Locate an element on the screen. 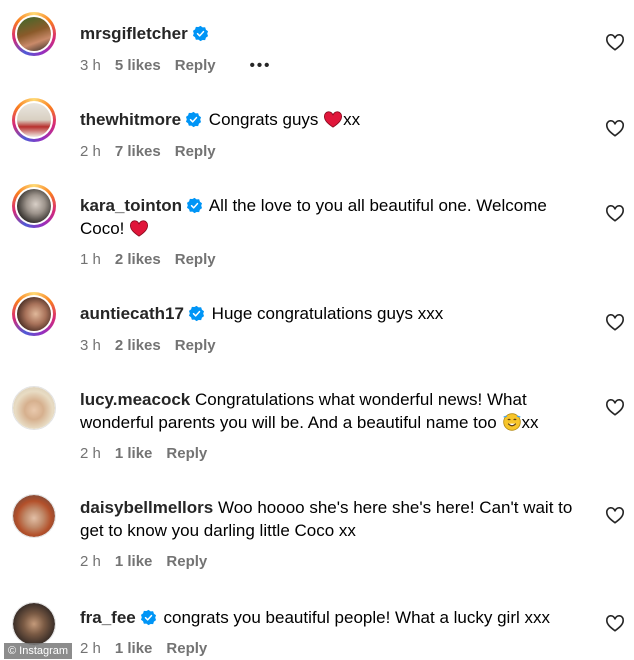 The height and width of the screenshot is (660, 634). comment-text: Congrats guys is located at coordinates (263, 119).